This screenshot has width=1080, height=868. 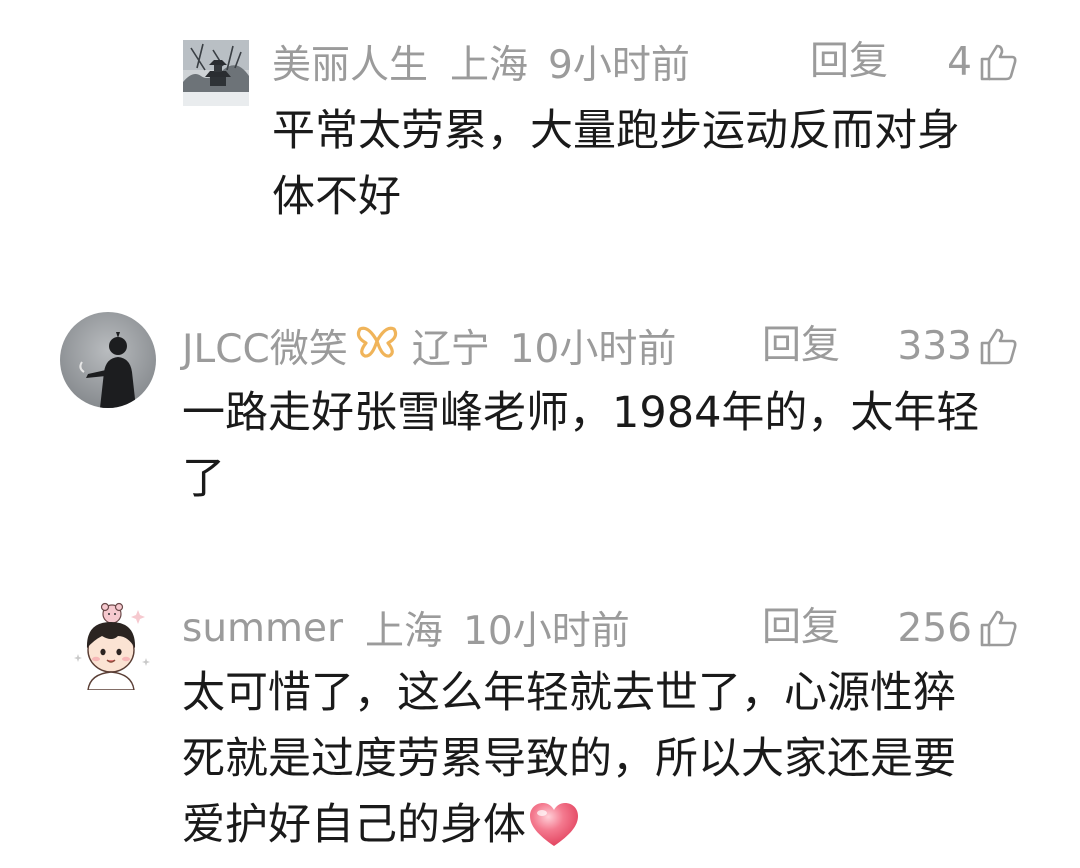 I want to click on username: summer, so click(x=262, y=628).